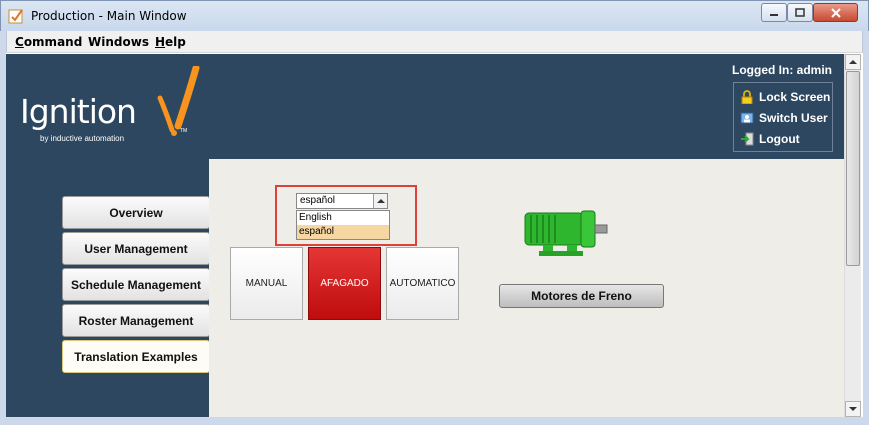 This screenshot has height=425, width=869. I want to click on logged-in-label: Logged In: admin, so click(782, 70).